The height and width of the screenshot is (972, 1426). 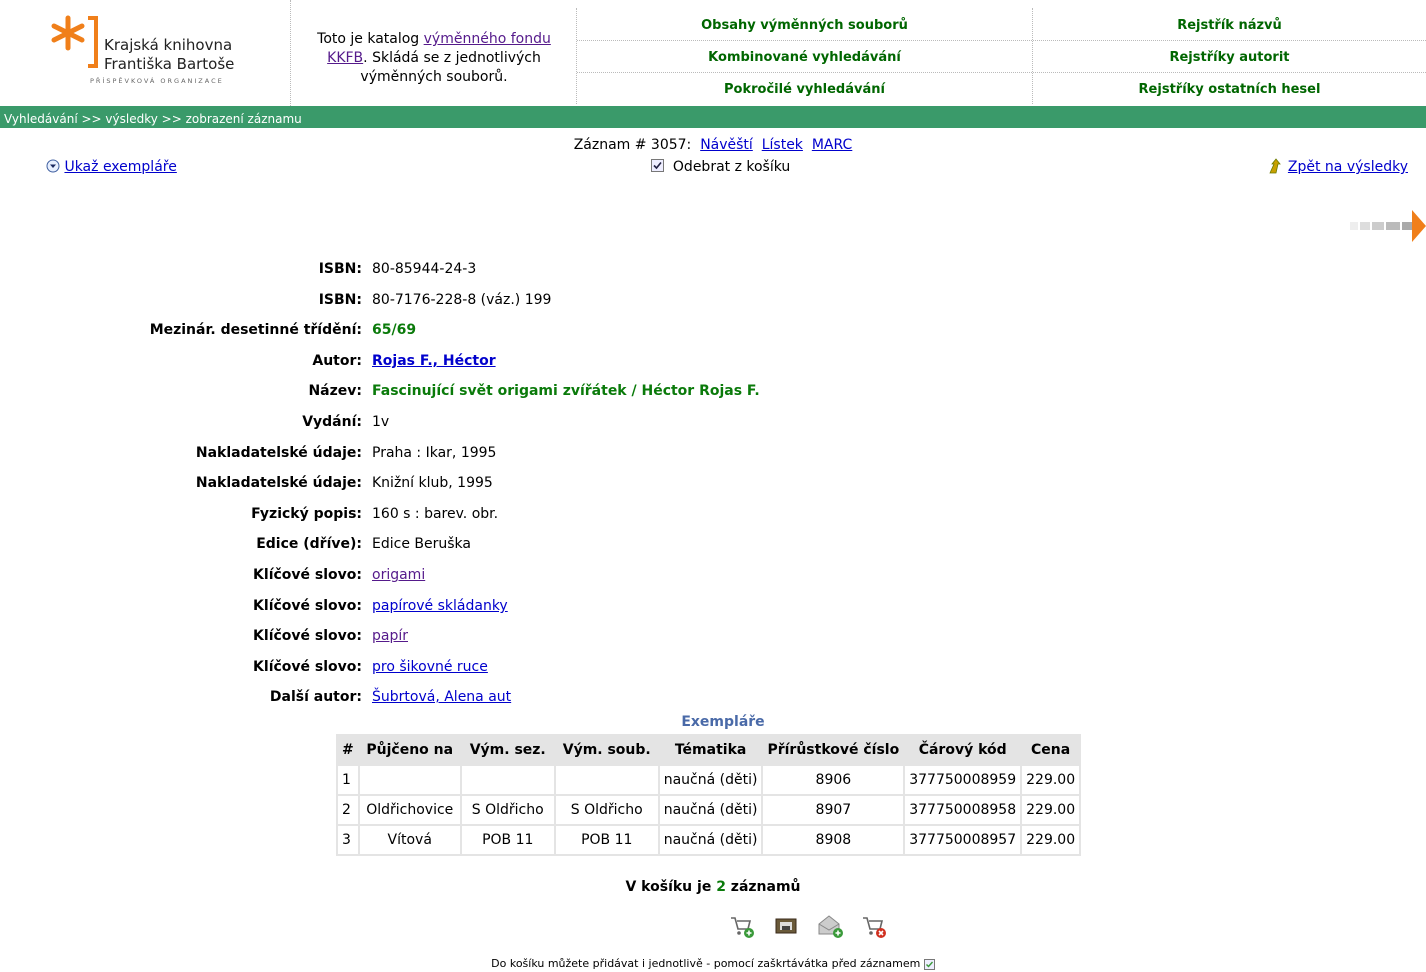 What do you see at coordinates (337, 361) in the screenshot?
I see `field-label: Autor:` at bounding box center [337, 361].